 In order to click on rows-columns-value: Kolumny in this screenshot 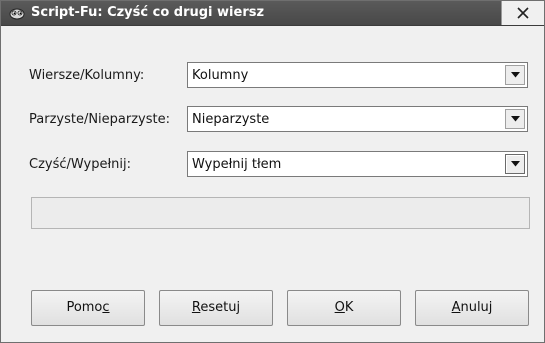, I will do `click(220, 75)`.